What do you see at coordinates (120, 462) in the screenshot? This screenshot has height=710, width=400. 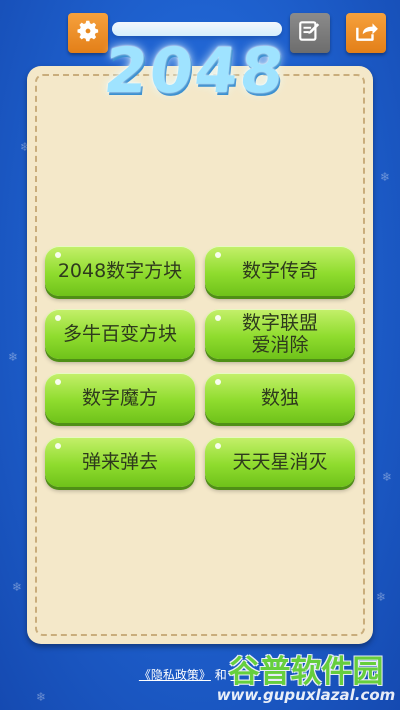 I see `game-button-bounce: 弹来弹去` at bounding box center [120, 462].